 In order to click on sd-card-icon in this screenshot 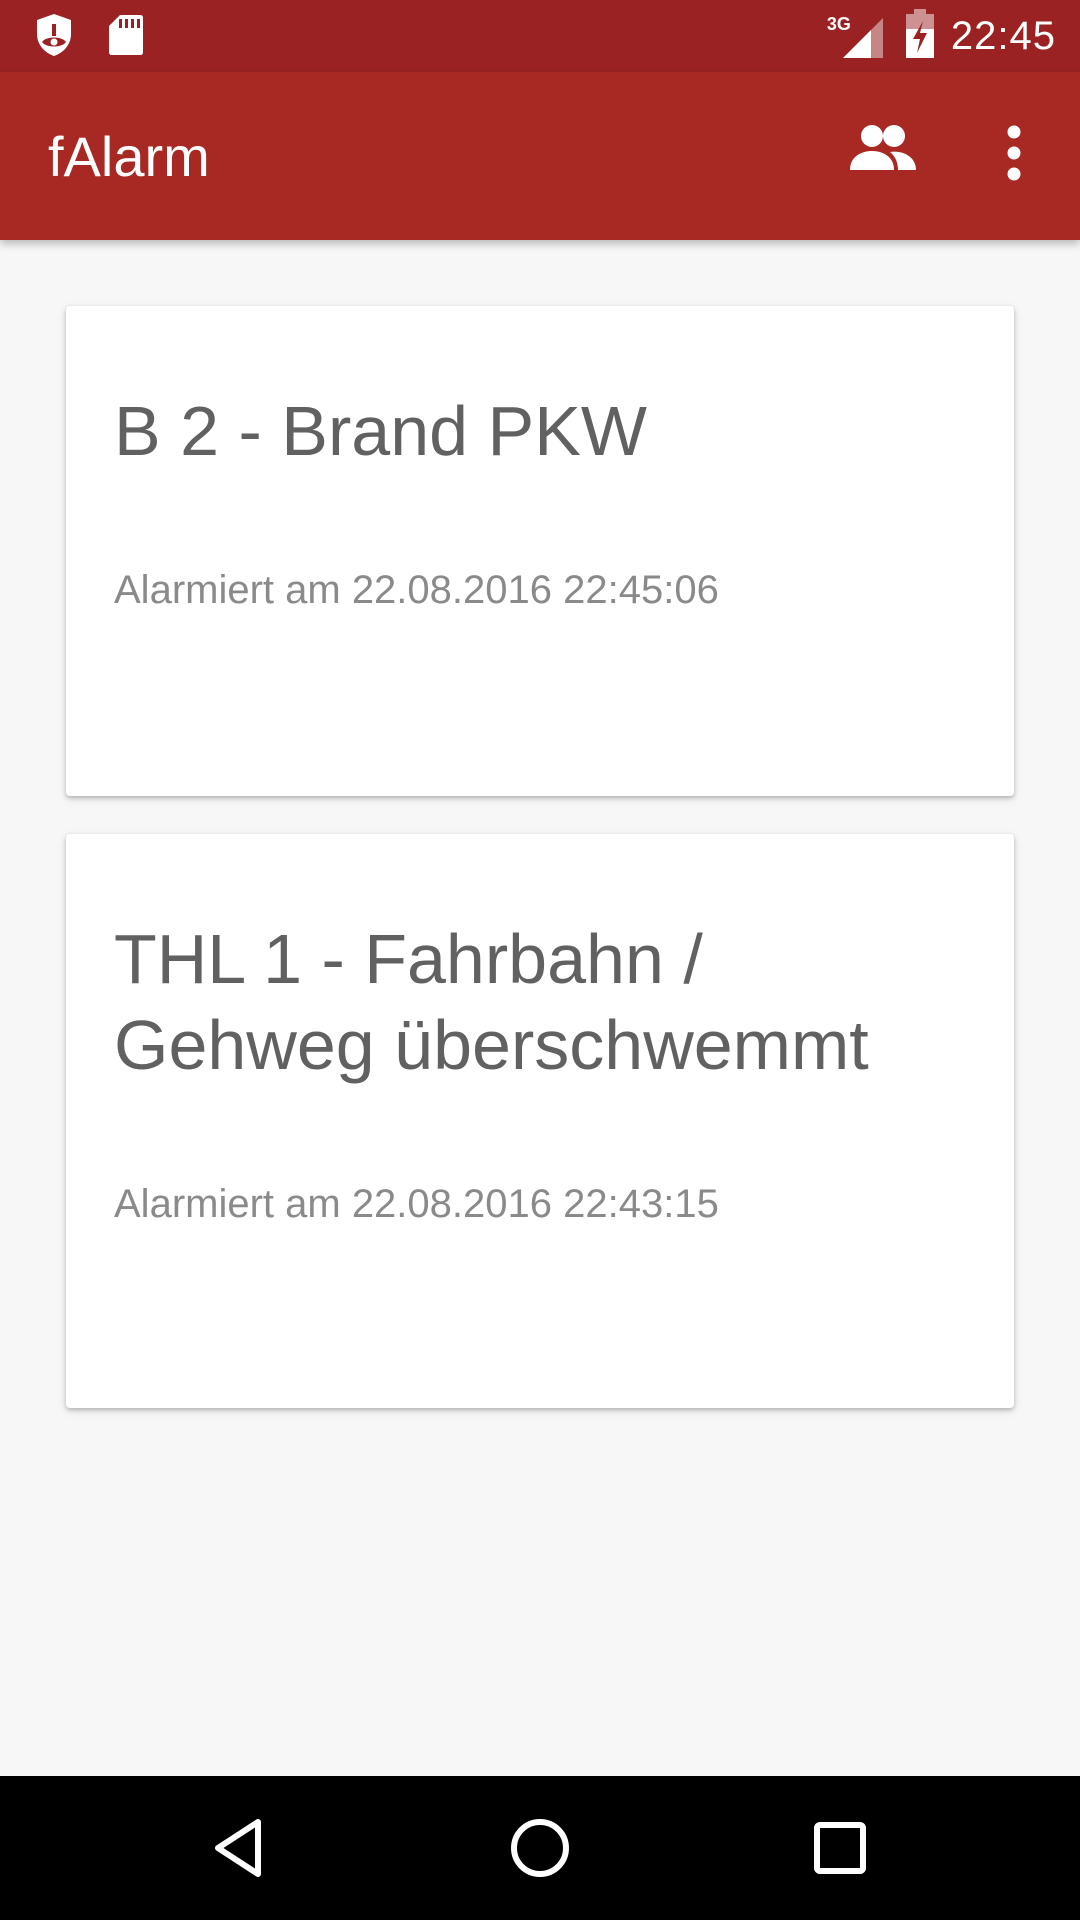, I will do `click(126, 37)`.